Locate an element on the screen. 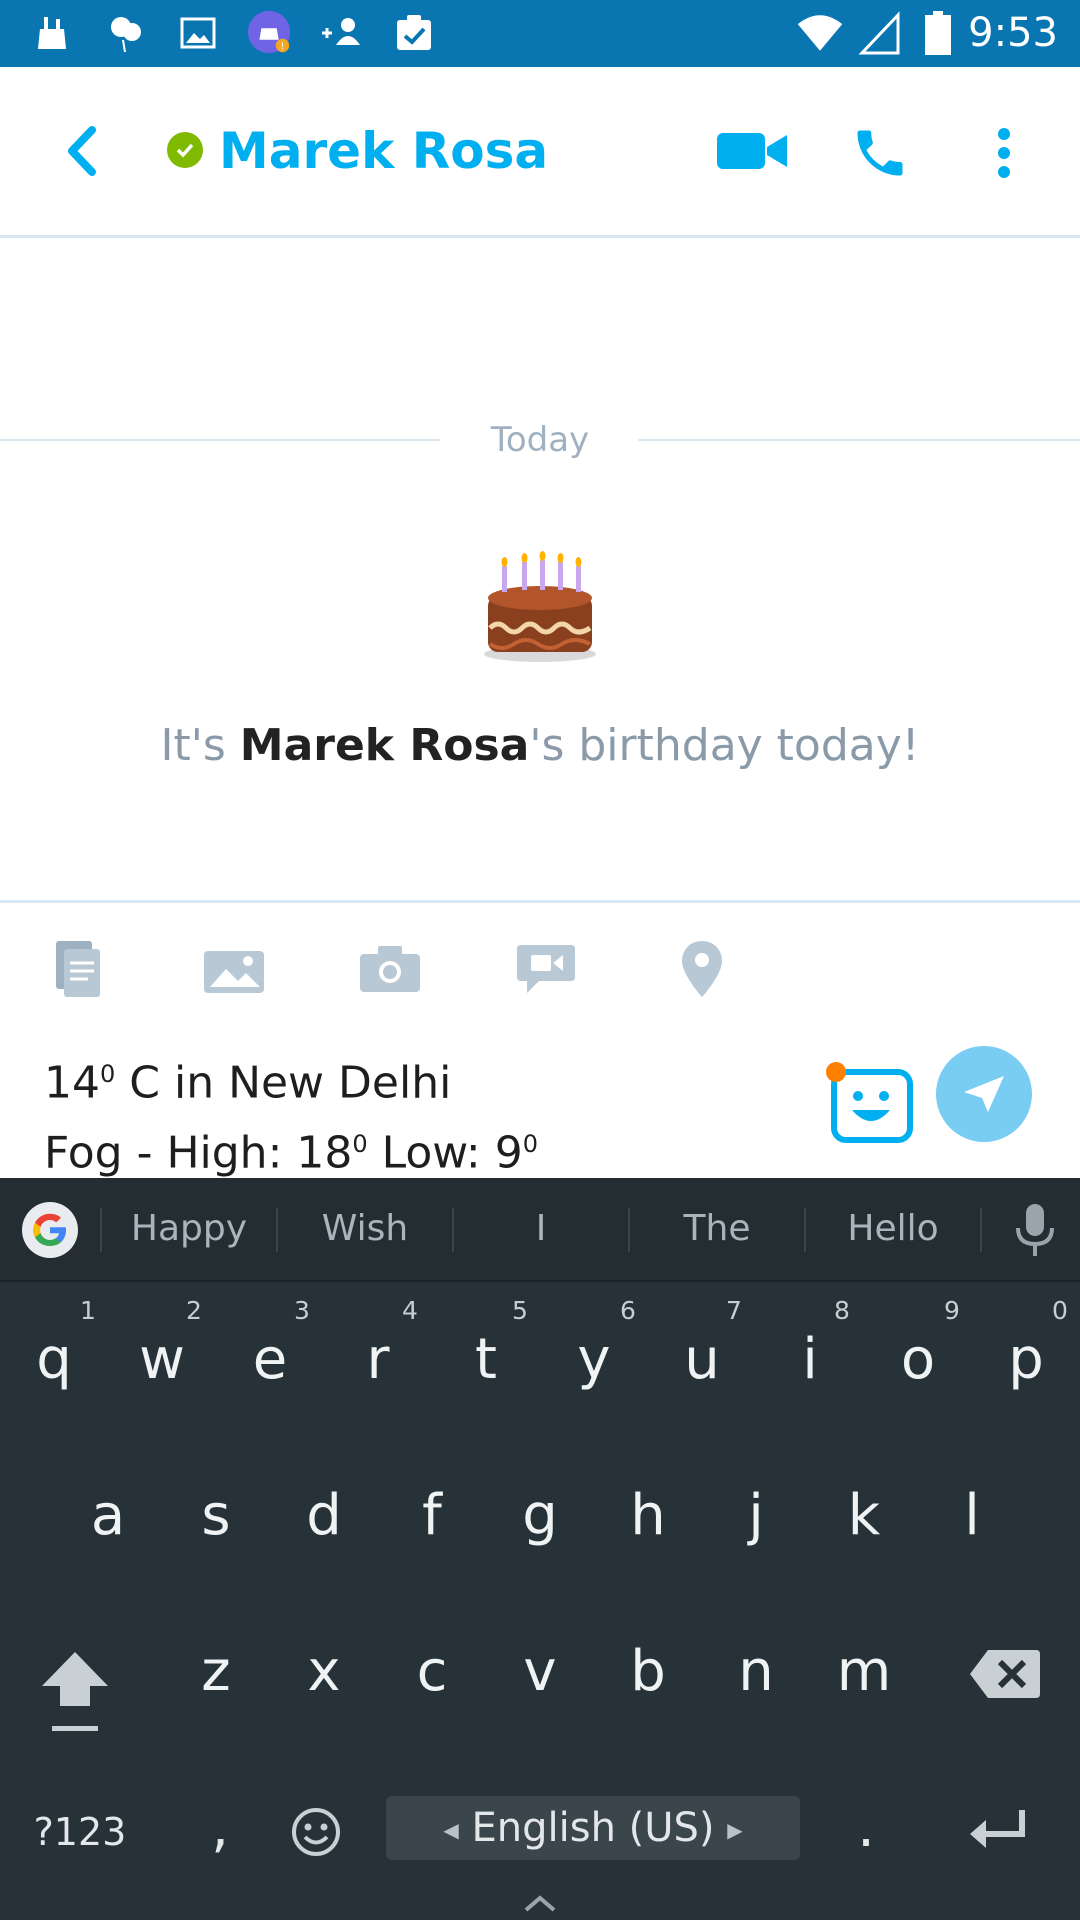 The width and height of the screenshot is (1080, 1920). google-button is located at coordinates (50, 1230).